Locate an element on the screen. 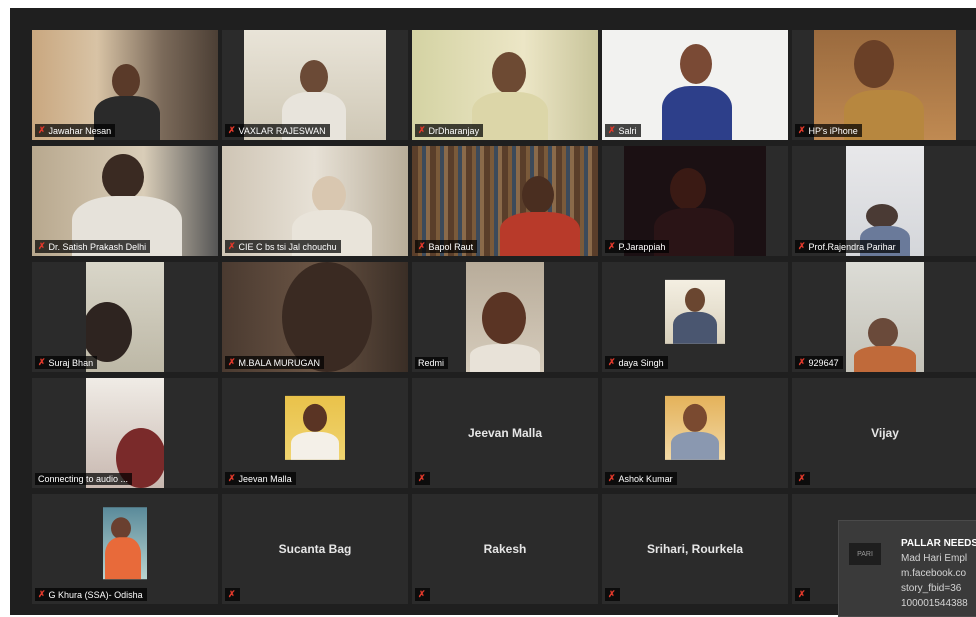 This screenshot has width=976, height=617. name-tag: ✗ 929647 is located at coordinates (819, 362).